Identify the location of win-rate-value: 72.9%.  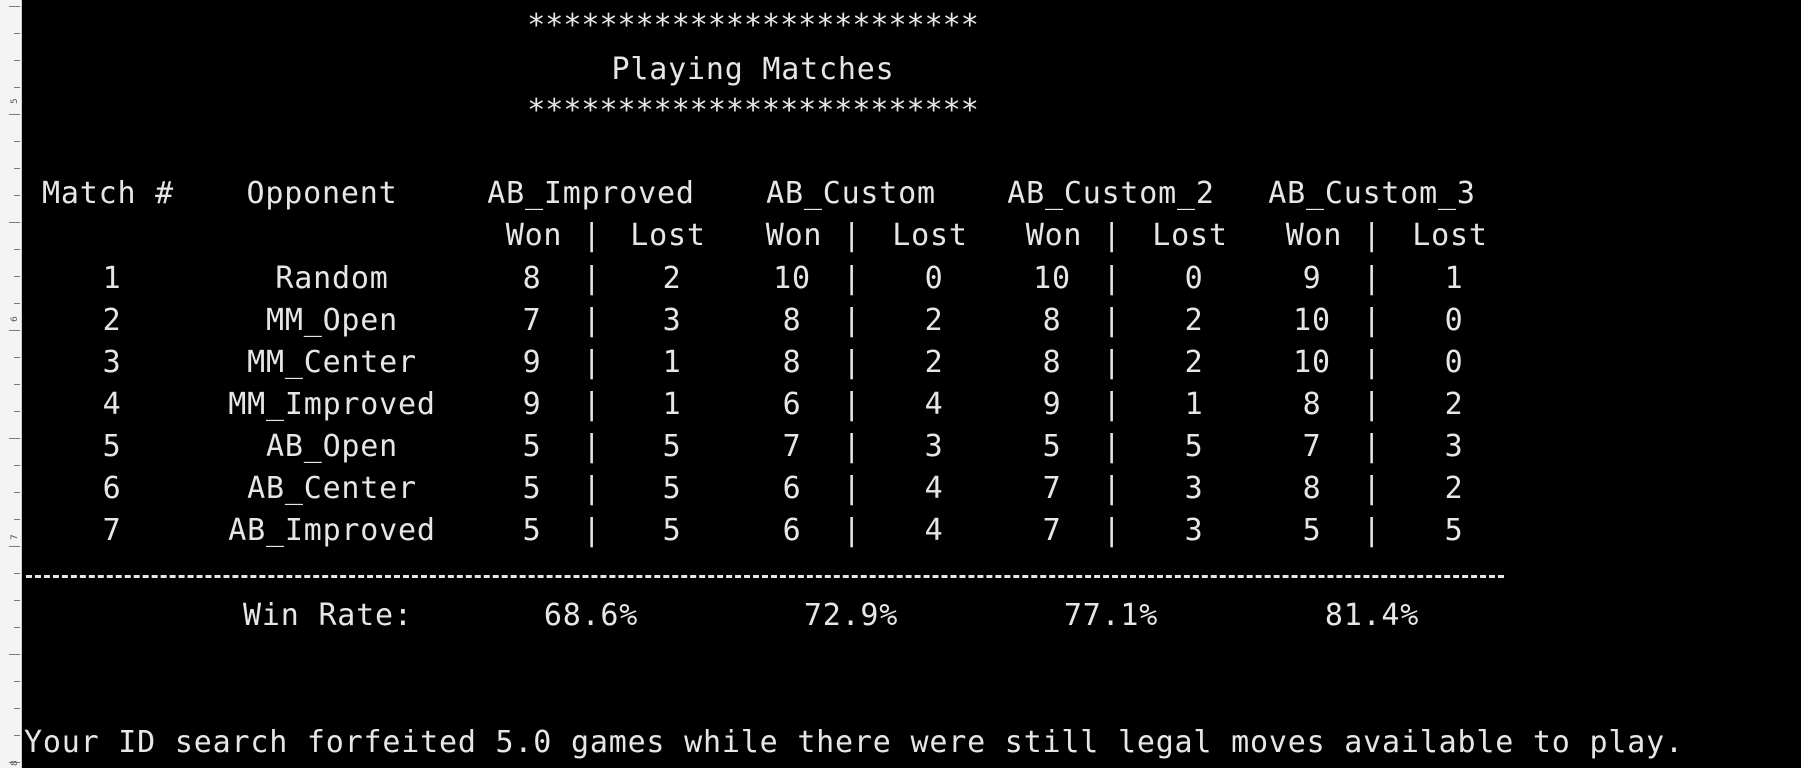
(851, 615).